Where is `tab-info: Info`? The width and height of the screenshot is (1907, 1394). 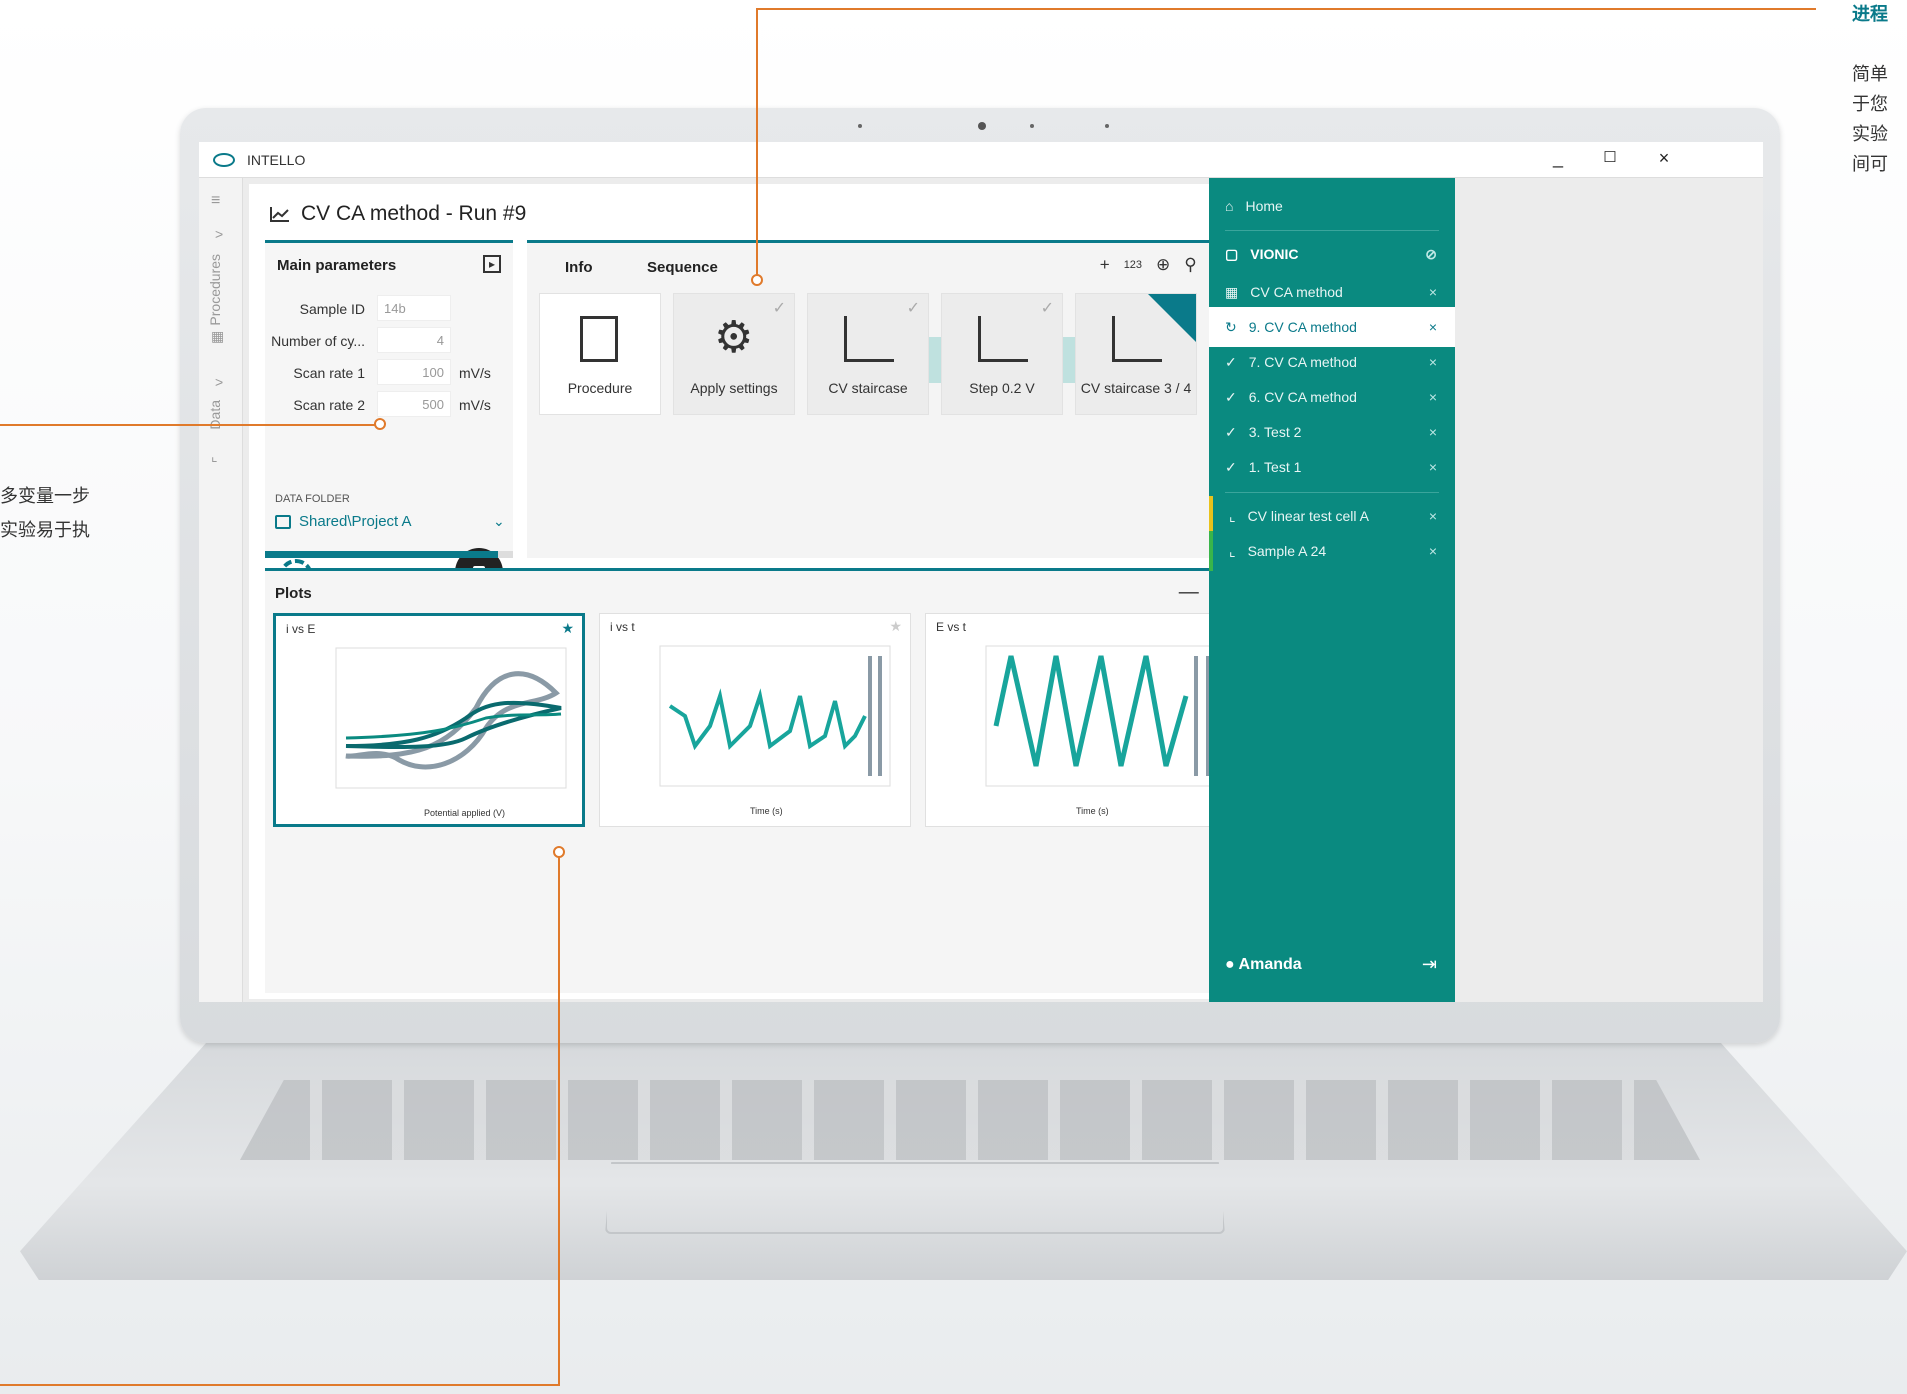 tab-info: Info is located at coordinates (579, 267).